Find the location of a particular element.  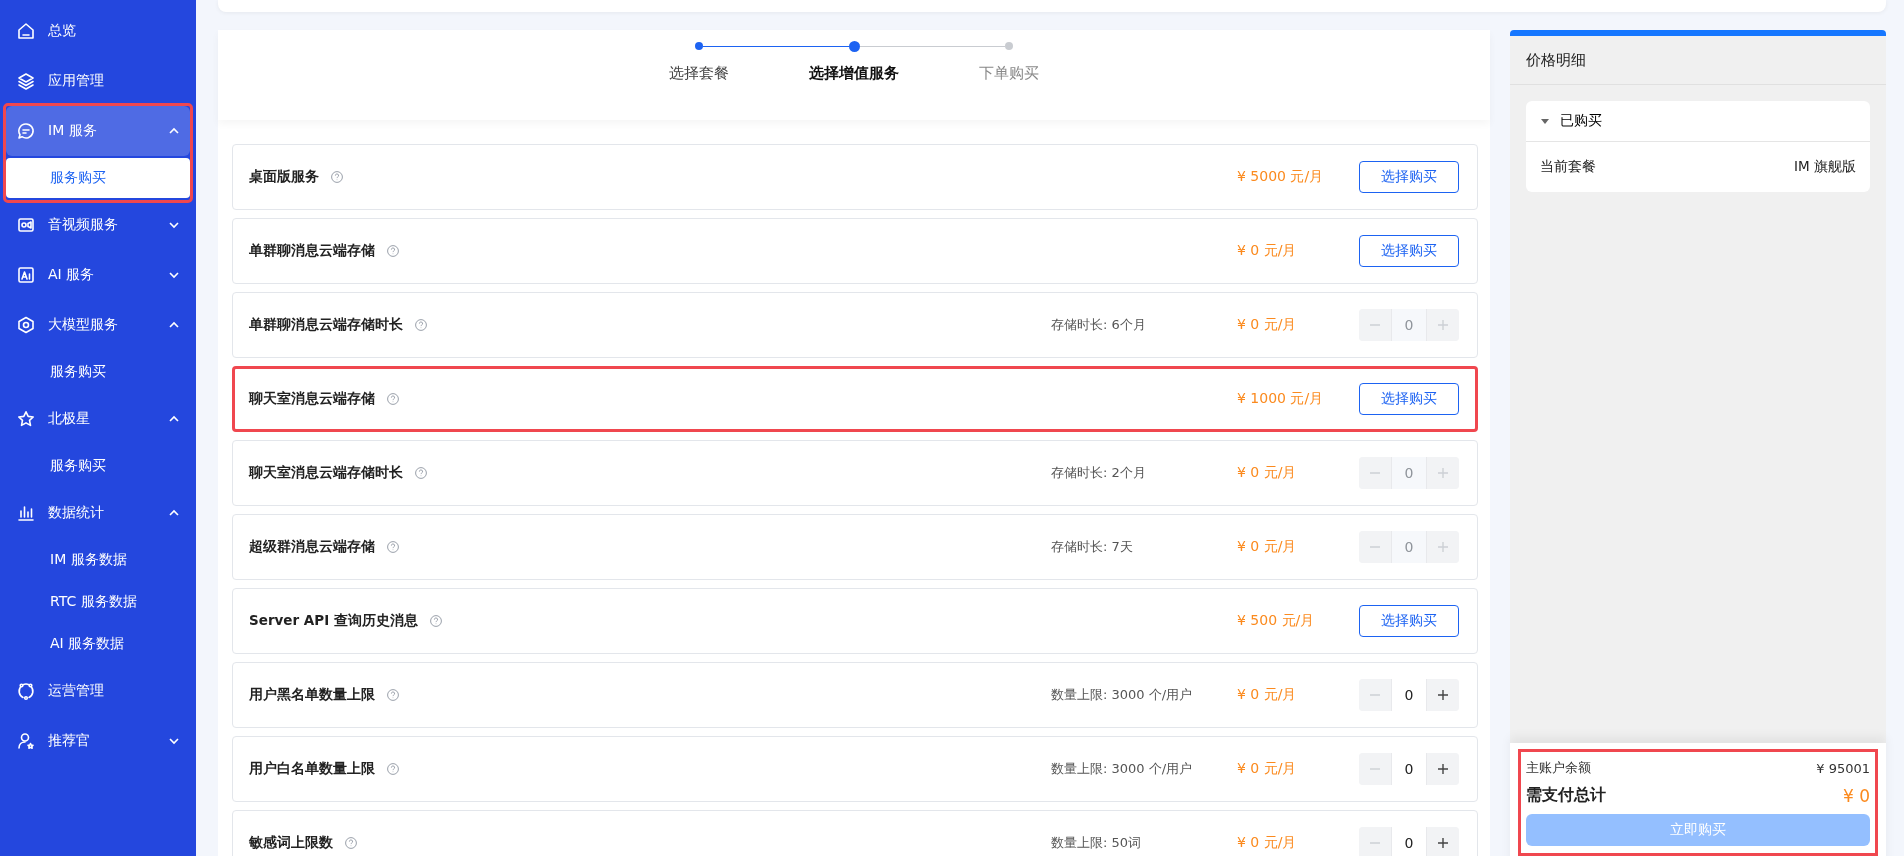

total-value: ¥ 0 is located at coordinates (1856, 795).